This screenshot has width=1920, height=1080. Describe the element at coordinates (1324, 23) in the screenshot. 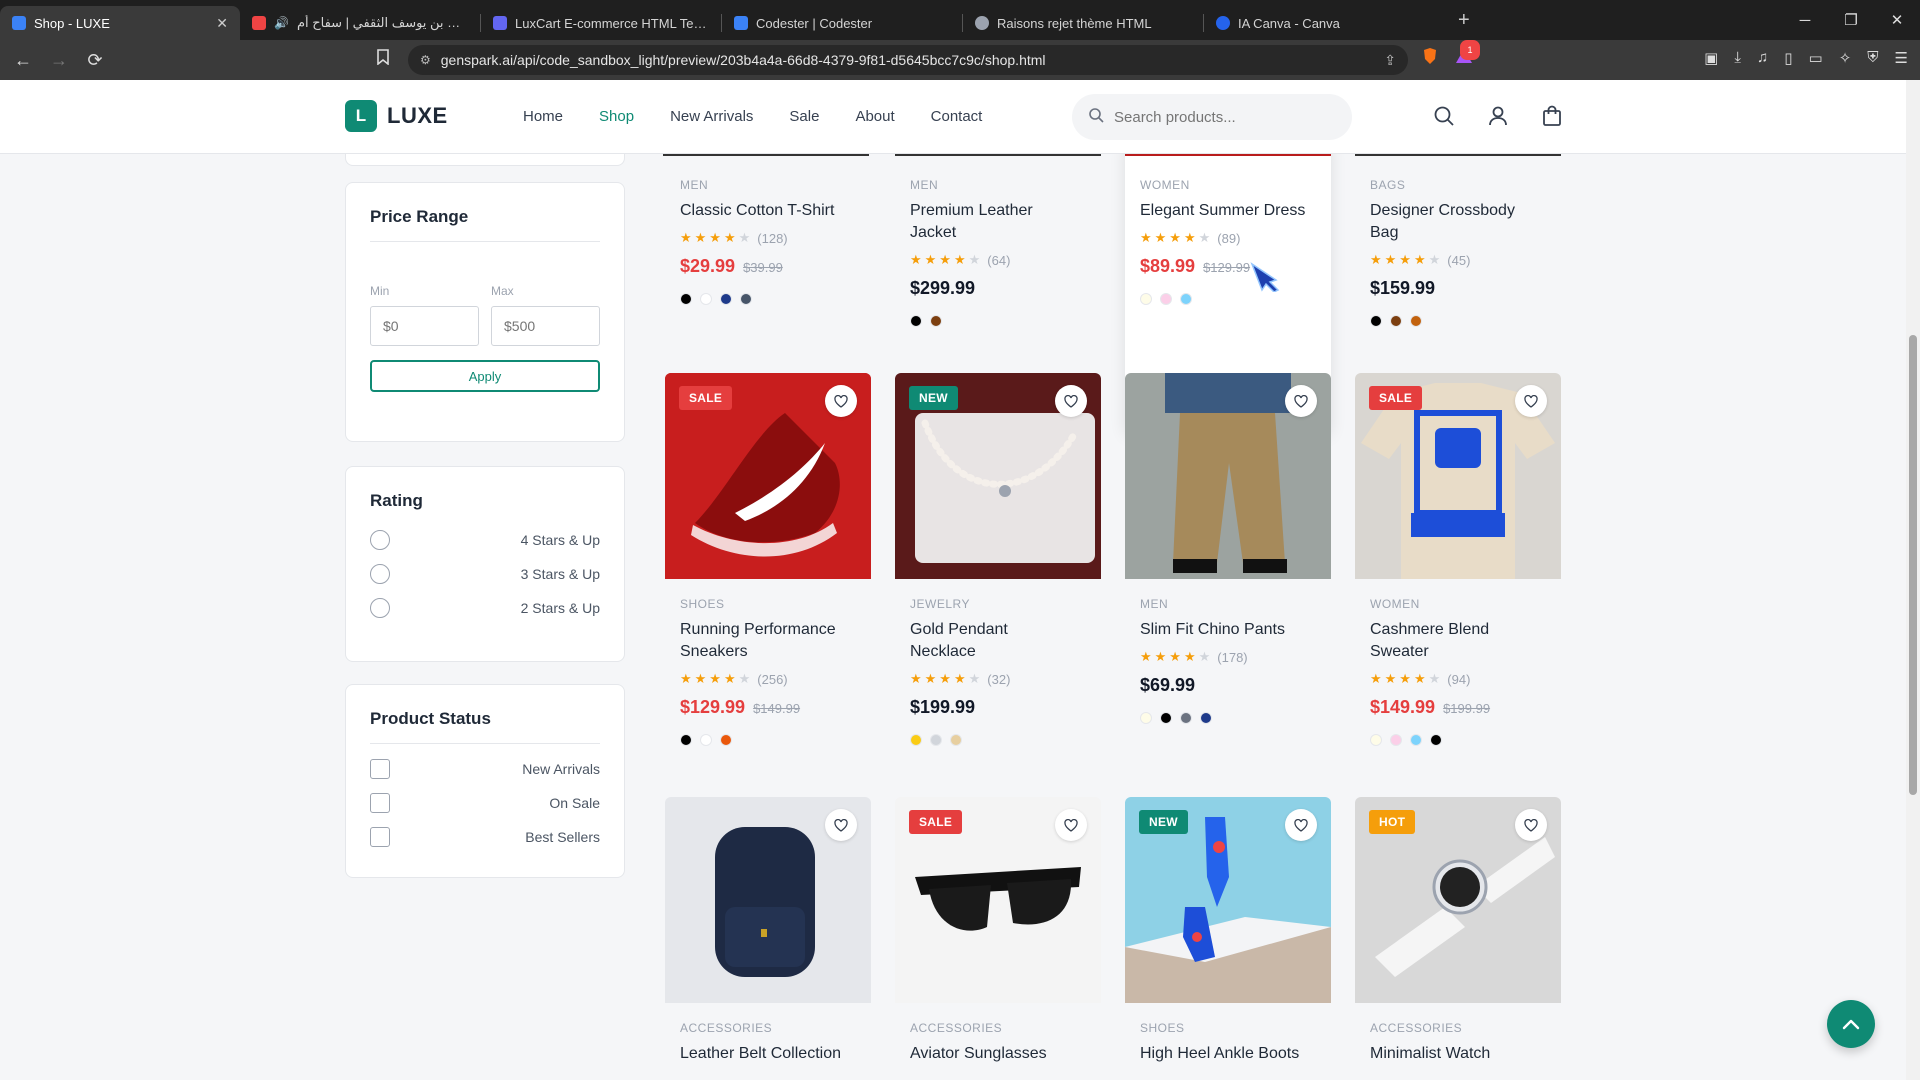

I see `browser-tab-5: IA Canva - Canva` at that location.